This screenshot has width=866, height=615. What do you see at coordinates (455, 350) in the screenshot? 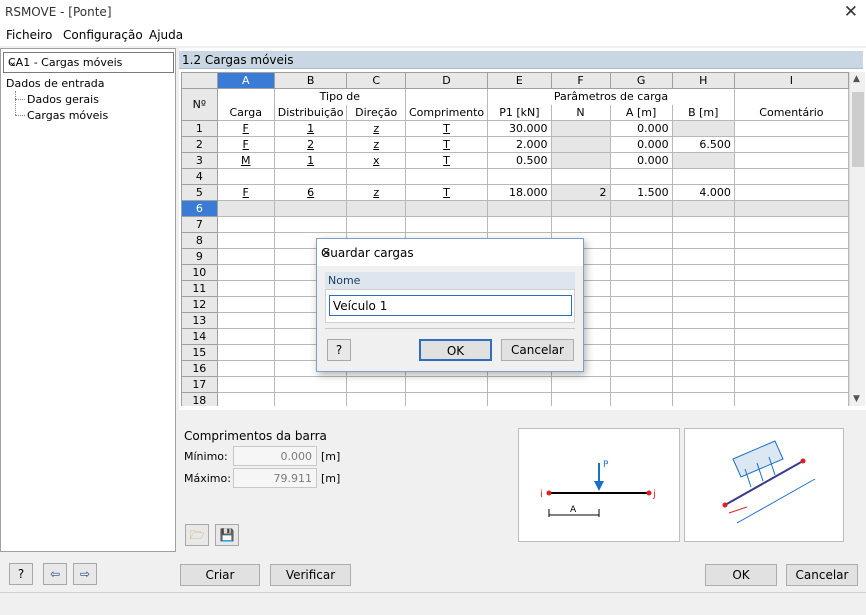
I see `dialog-ok-button: OK` at bounding box center [455, 350].